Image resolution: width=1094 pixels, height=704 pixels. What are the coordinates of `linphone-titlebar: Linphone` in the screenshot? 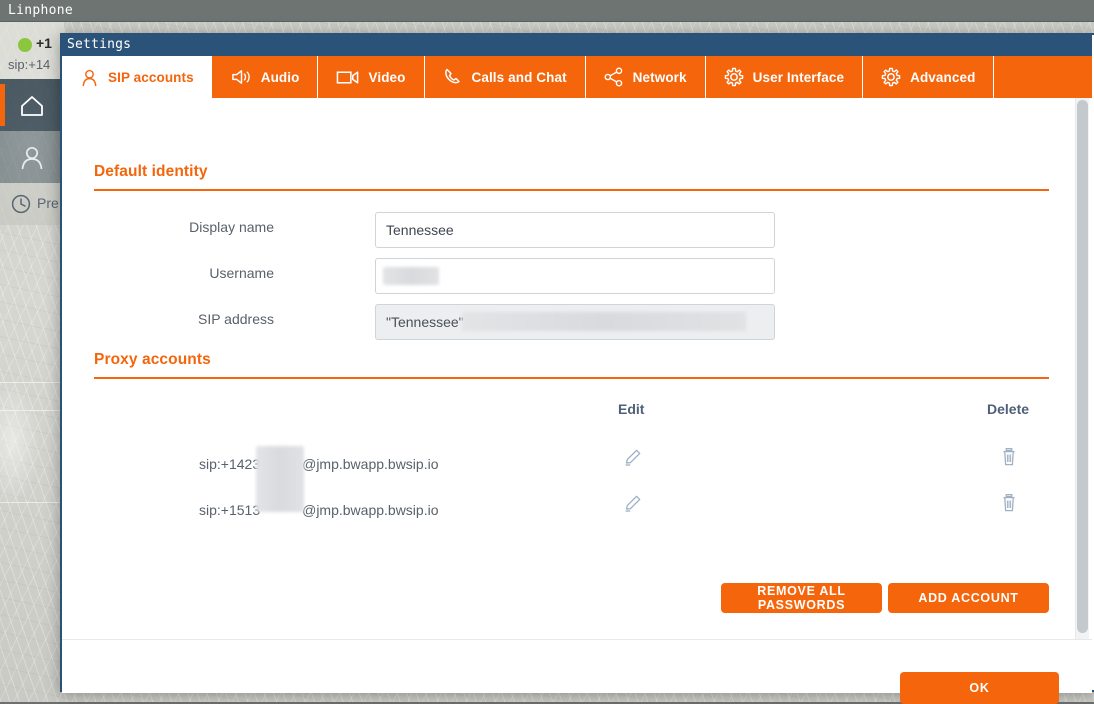 It's located at (547, 11).